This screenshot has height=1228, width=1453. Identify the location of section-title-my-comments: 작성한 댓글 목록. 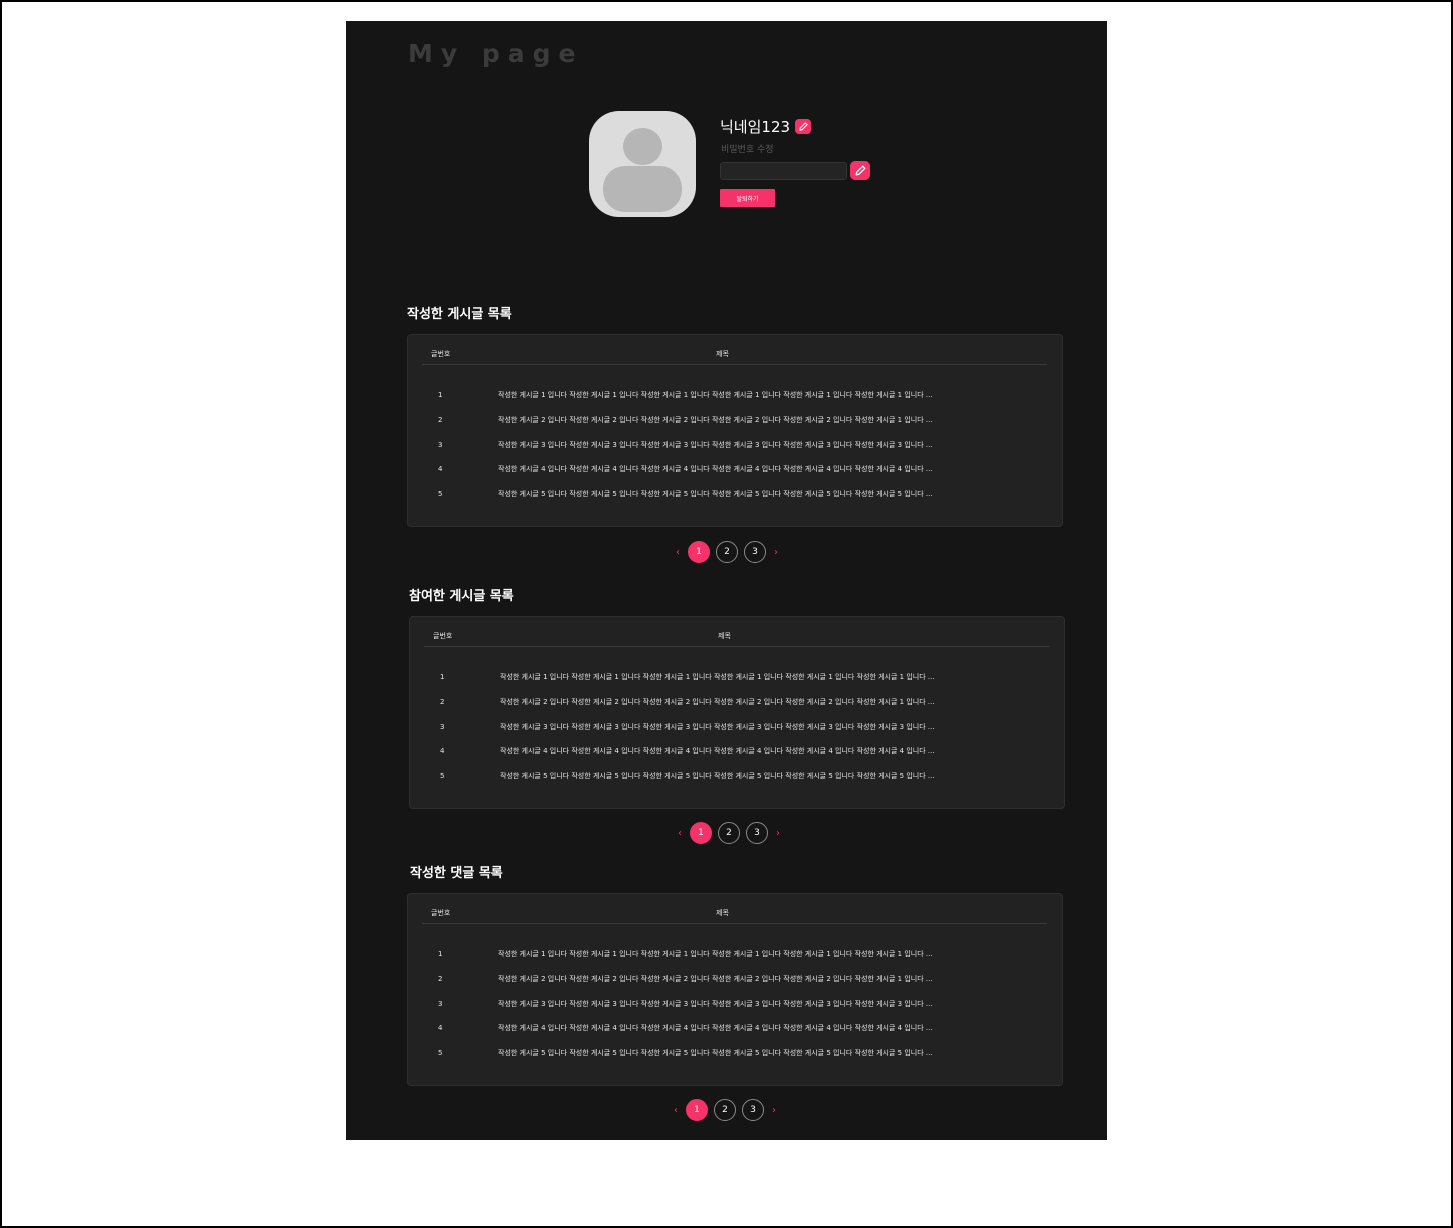
(456, 873).